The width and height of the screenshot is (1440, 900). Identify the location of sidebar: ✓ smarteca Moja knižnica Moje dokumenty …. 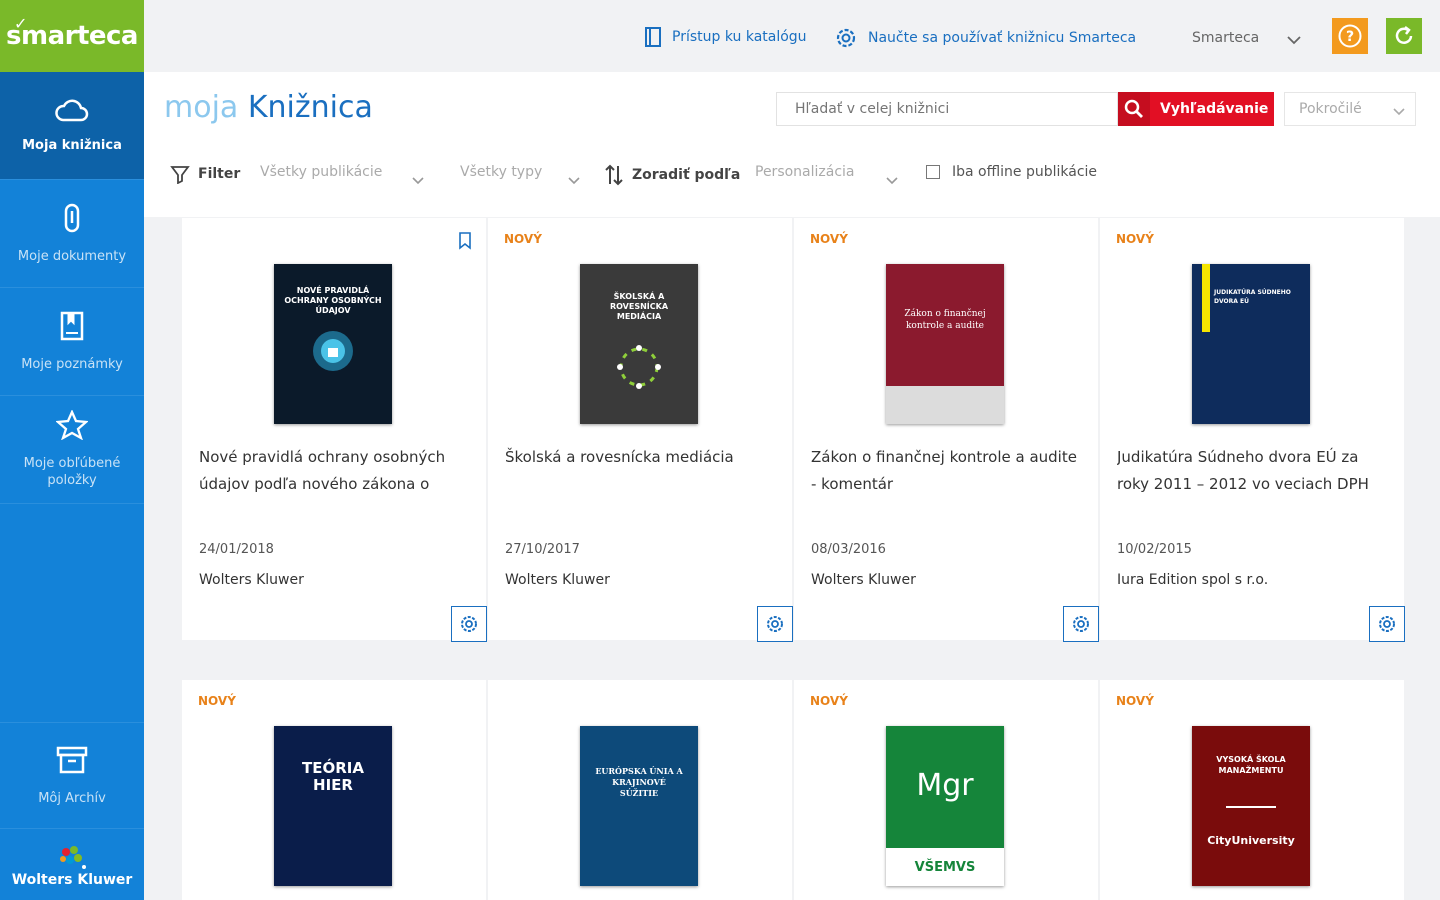
(72, 450).